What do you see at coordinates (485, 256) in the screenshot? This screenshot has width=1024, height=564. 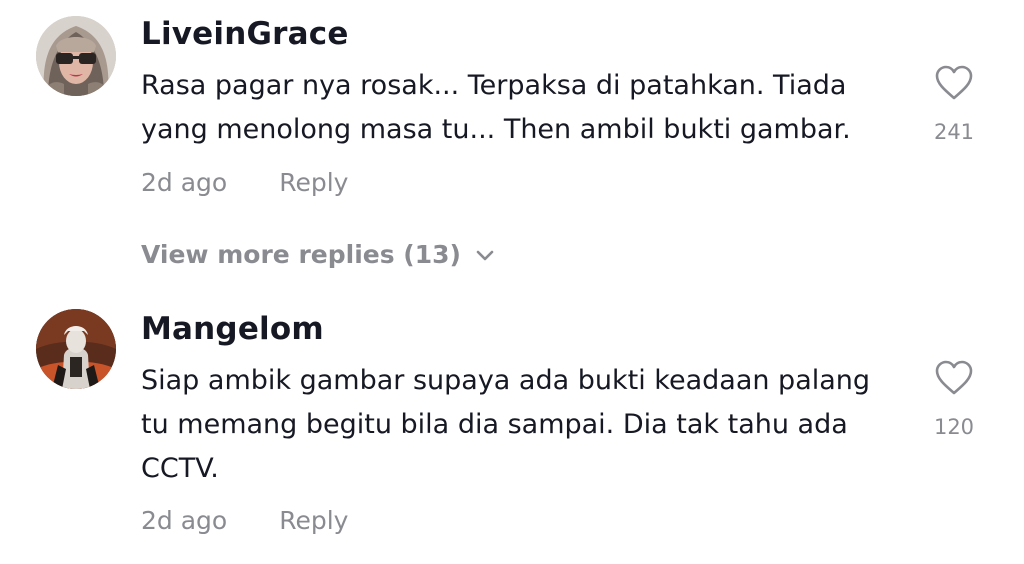 I see `chevron-down-icon` at bounding box center [485, 256].